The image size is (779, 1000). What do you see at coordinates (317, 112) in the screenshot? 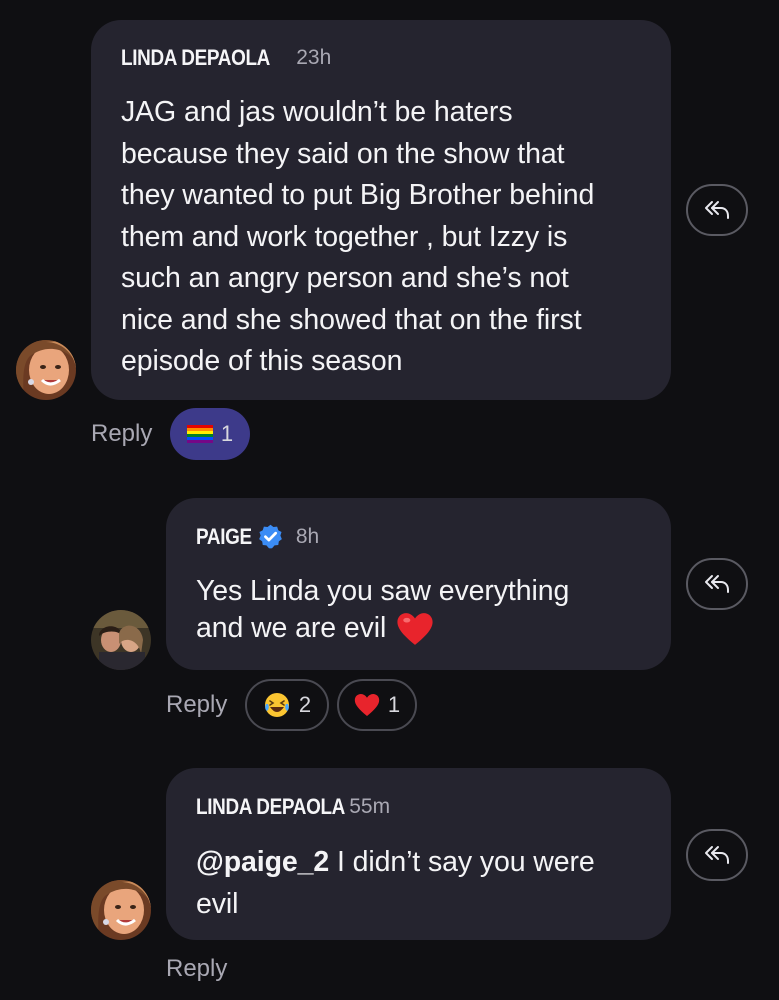
I see `text-line: JAG and jas wouldn’t be haters` at bounding box center [317, 112].